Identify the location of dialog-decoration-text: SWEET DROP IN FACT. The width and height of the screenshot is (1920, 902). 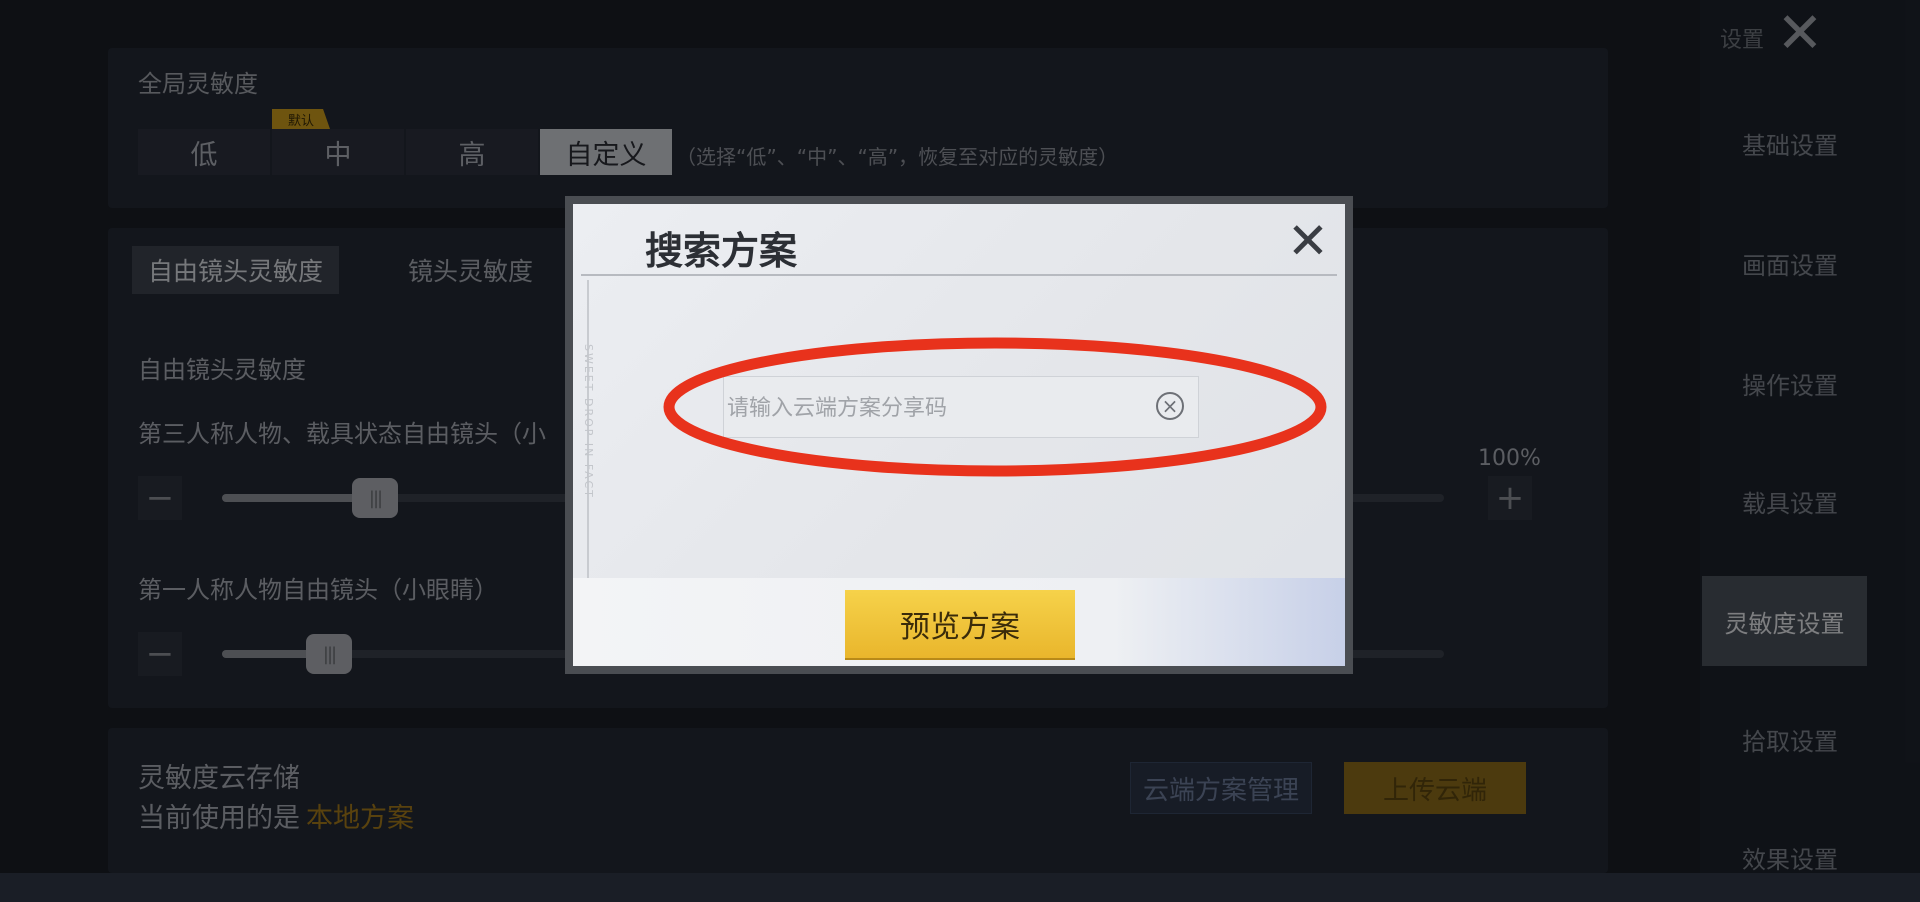
(588, 421).